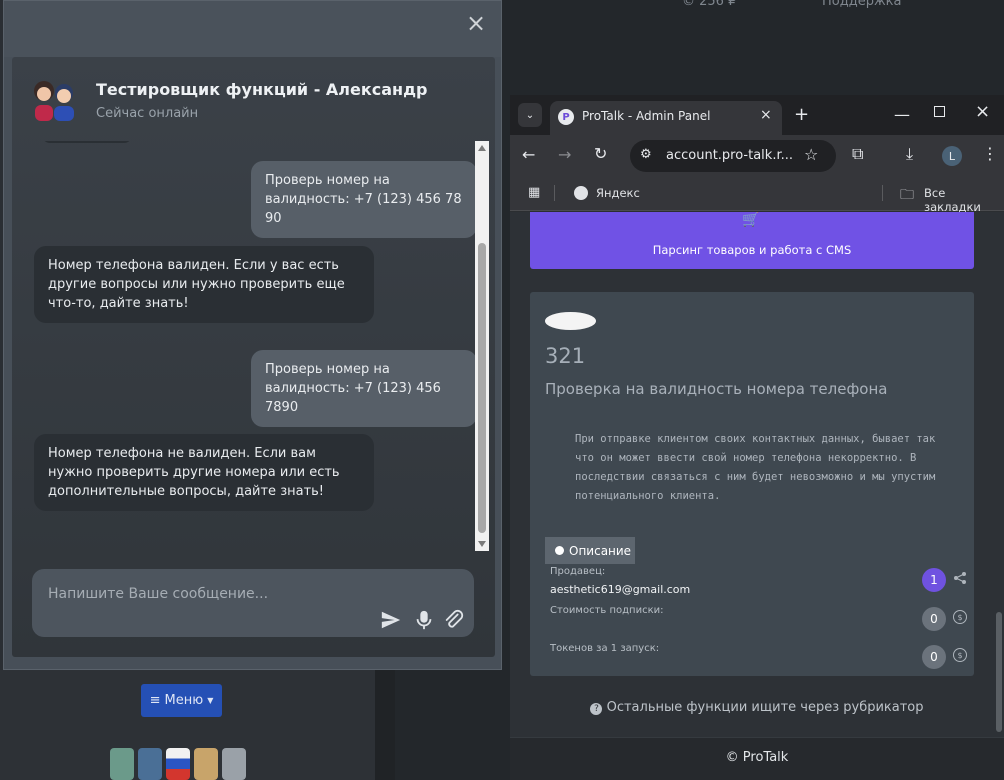 This screenshot has width=1004, height=780. I want to click on tokens-label: Токенов за 1 запуск:, so click(605, 648).